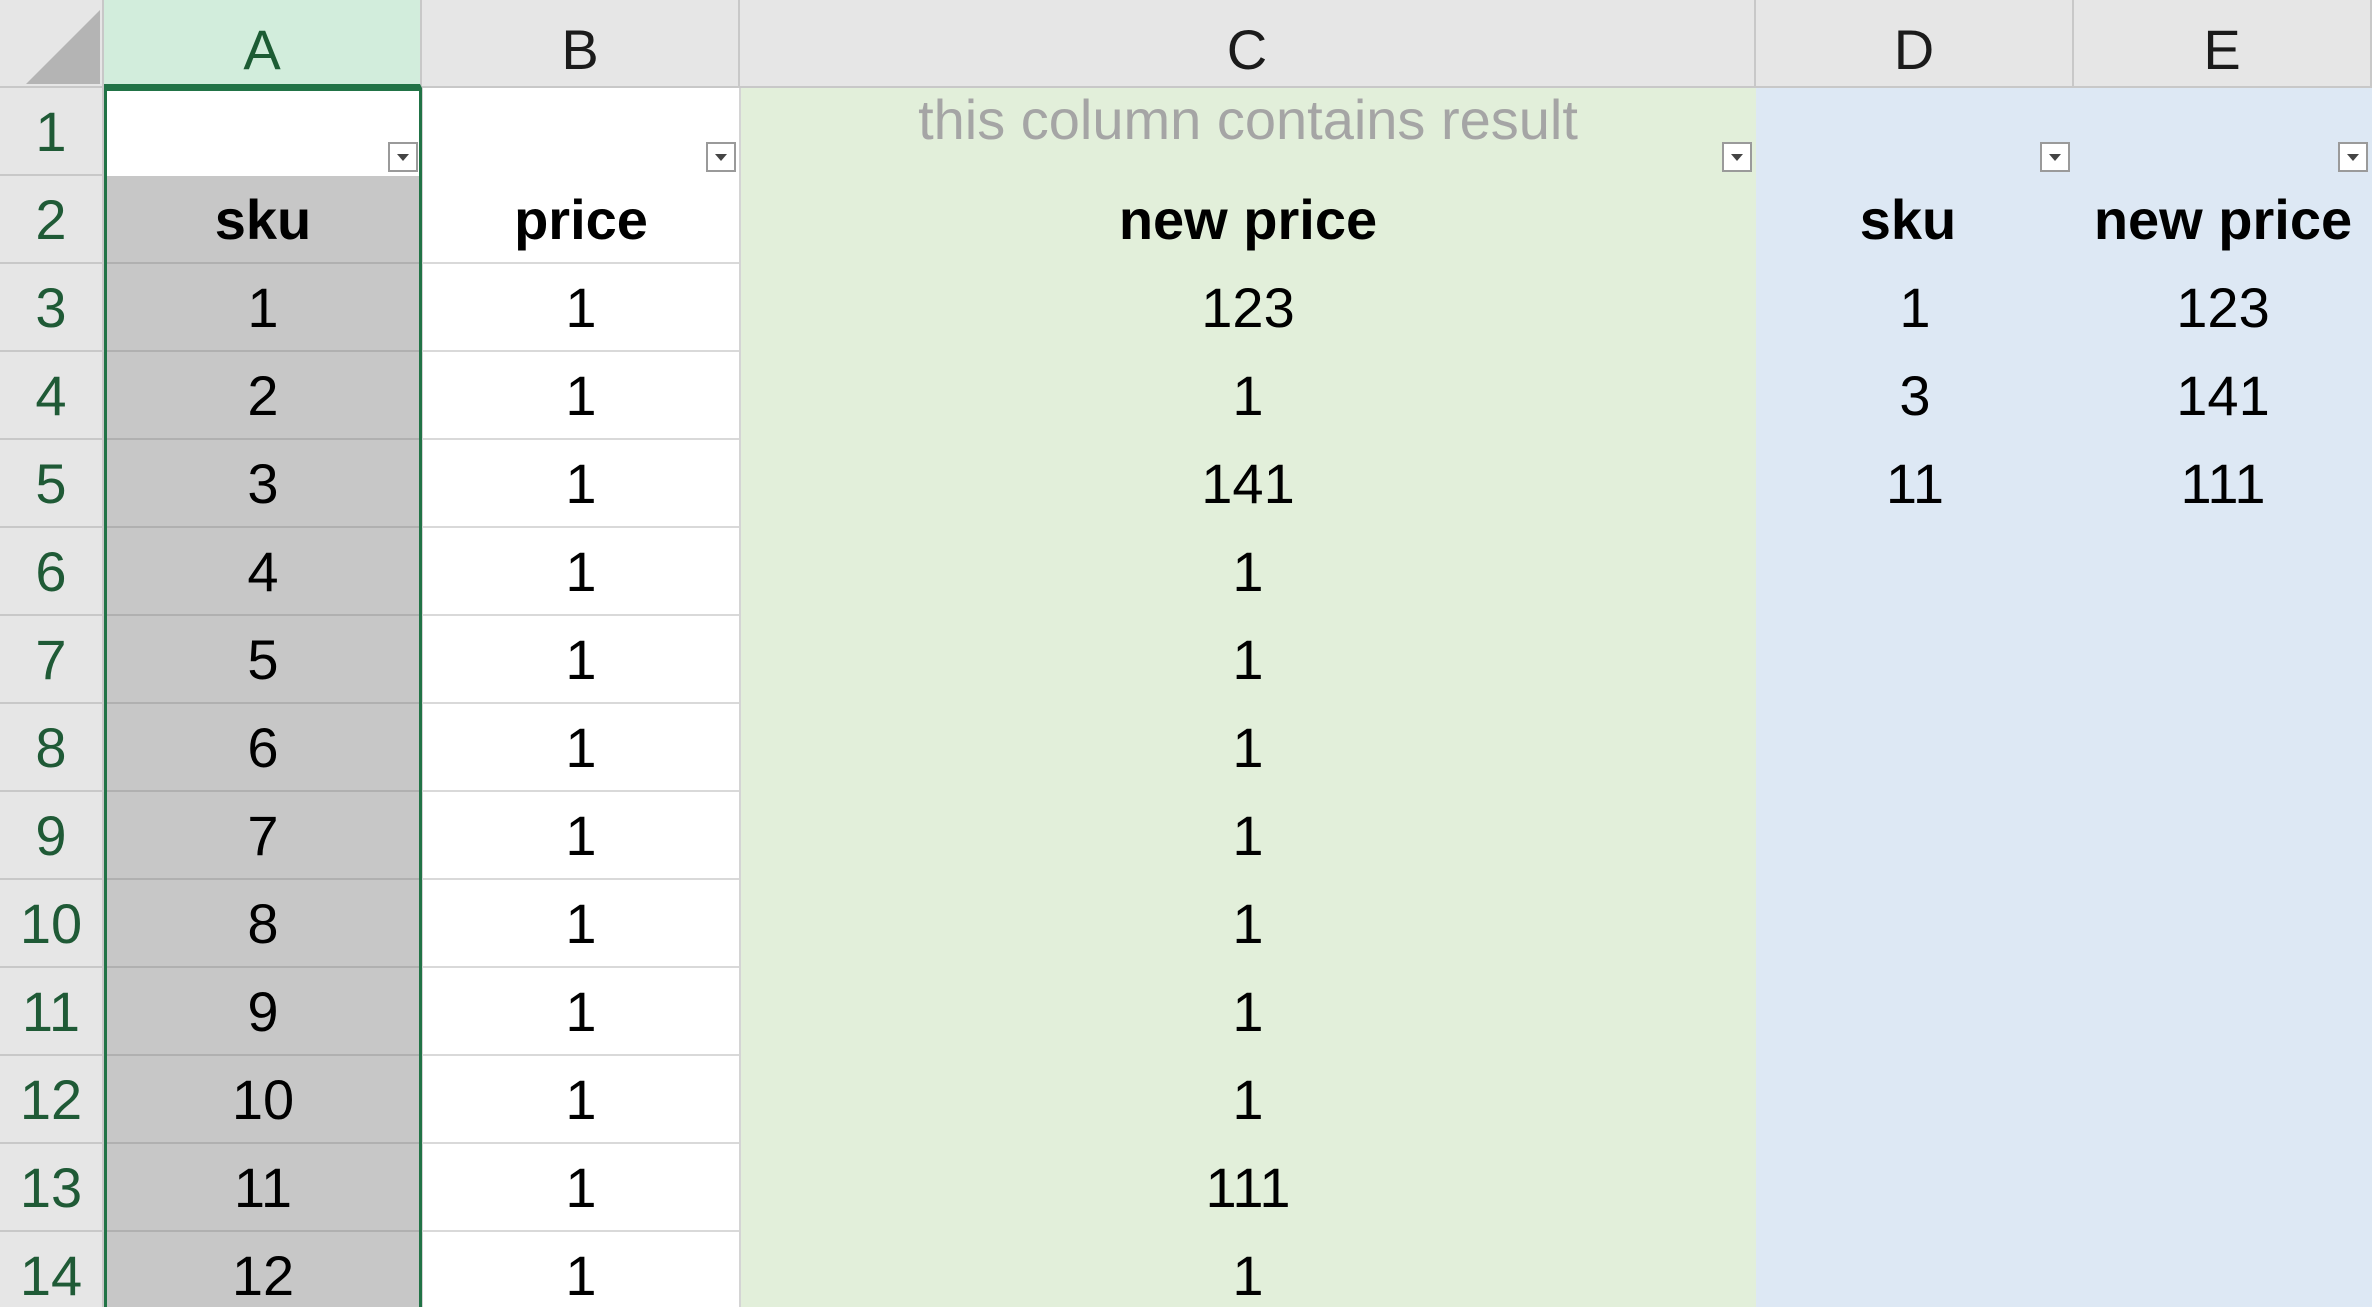 The width and height of the screenshot is (2372, 1307). I want to click on cell-d6, so click(1915, 572).